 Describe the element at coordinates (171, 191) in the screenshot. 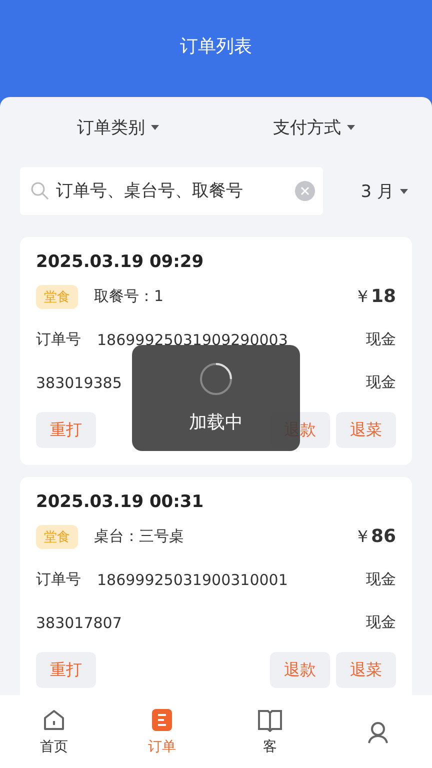

I see `search-field: 订单号、桌台号、取餐号` at that location.